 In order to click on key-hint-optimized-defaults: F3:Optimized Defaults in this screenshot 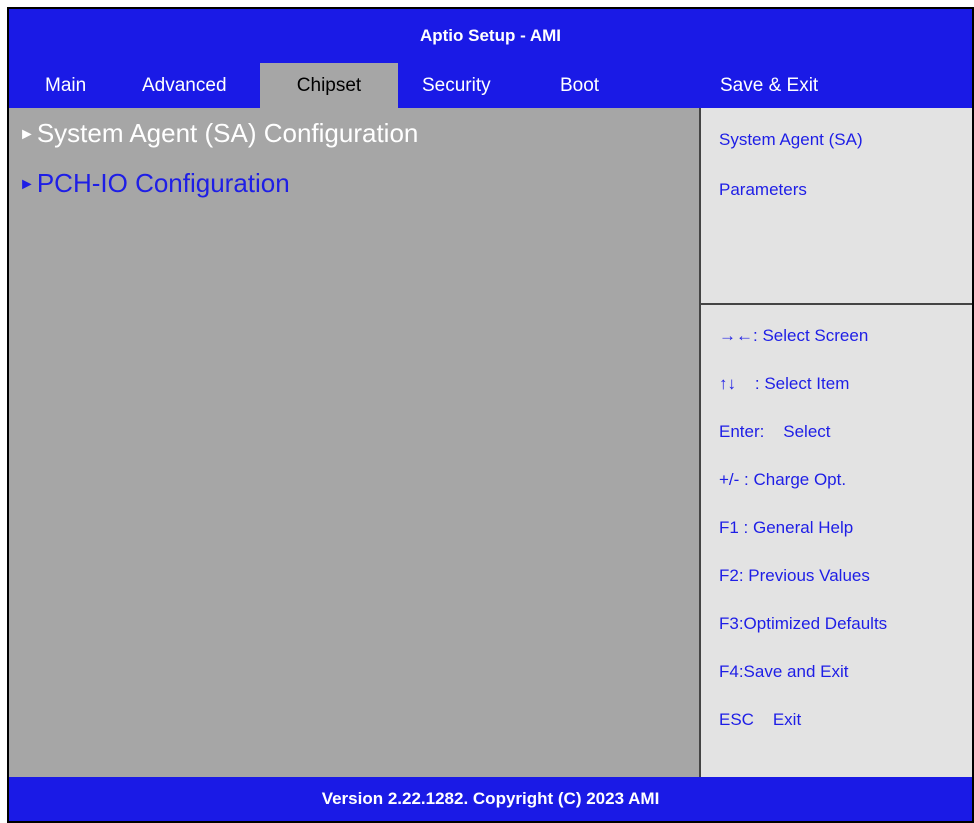, I will do `click(803, 623)`.